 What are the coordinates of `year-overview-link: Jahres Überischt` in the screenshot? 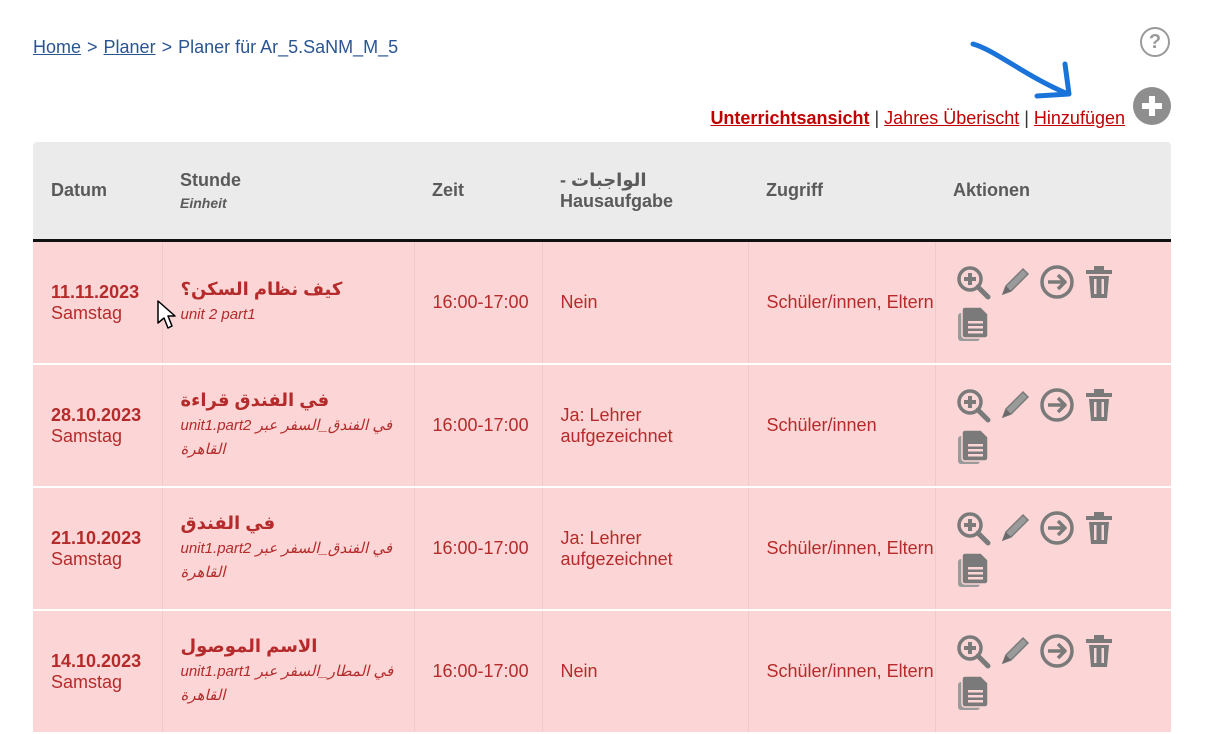 It's located at (951, 118).